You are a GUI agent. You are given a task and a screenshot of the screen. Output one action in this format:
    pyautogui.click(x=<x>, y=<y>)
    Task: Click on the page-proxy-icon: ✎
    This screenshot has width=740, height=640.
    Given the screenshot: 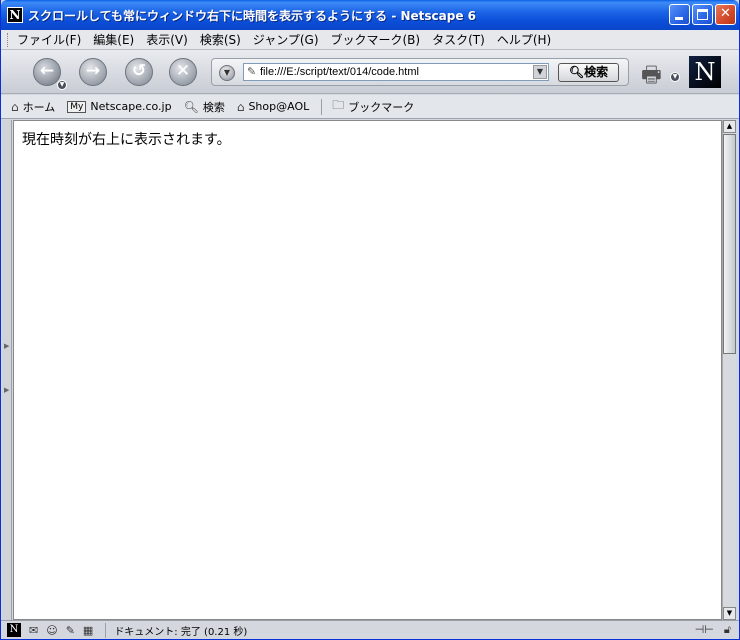 What is the action you would take?
    pyautogui.click(x=251, y=71)
    